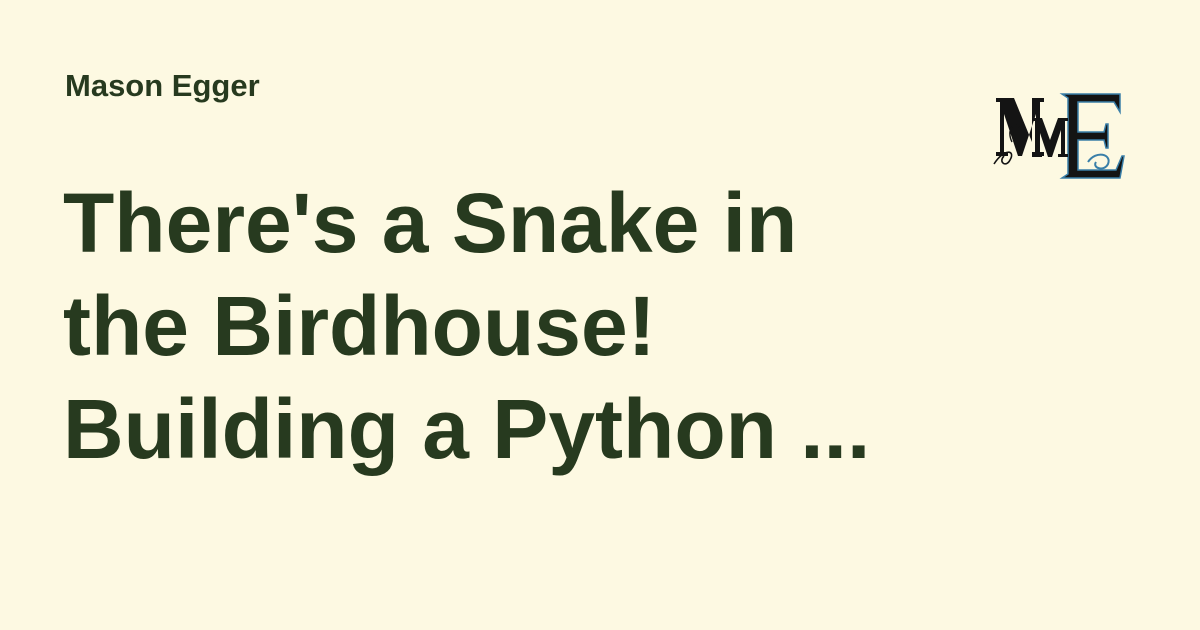  What do you see at coordinates (162, 85) in the screenshot?
I see `author-name: Mason Egger` at bounding box center [162, 85].